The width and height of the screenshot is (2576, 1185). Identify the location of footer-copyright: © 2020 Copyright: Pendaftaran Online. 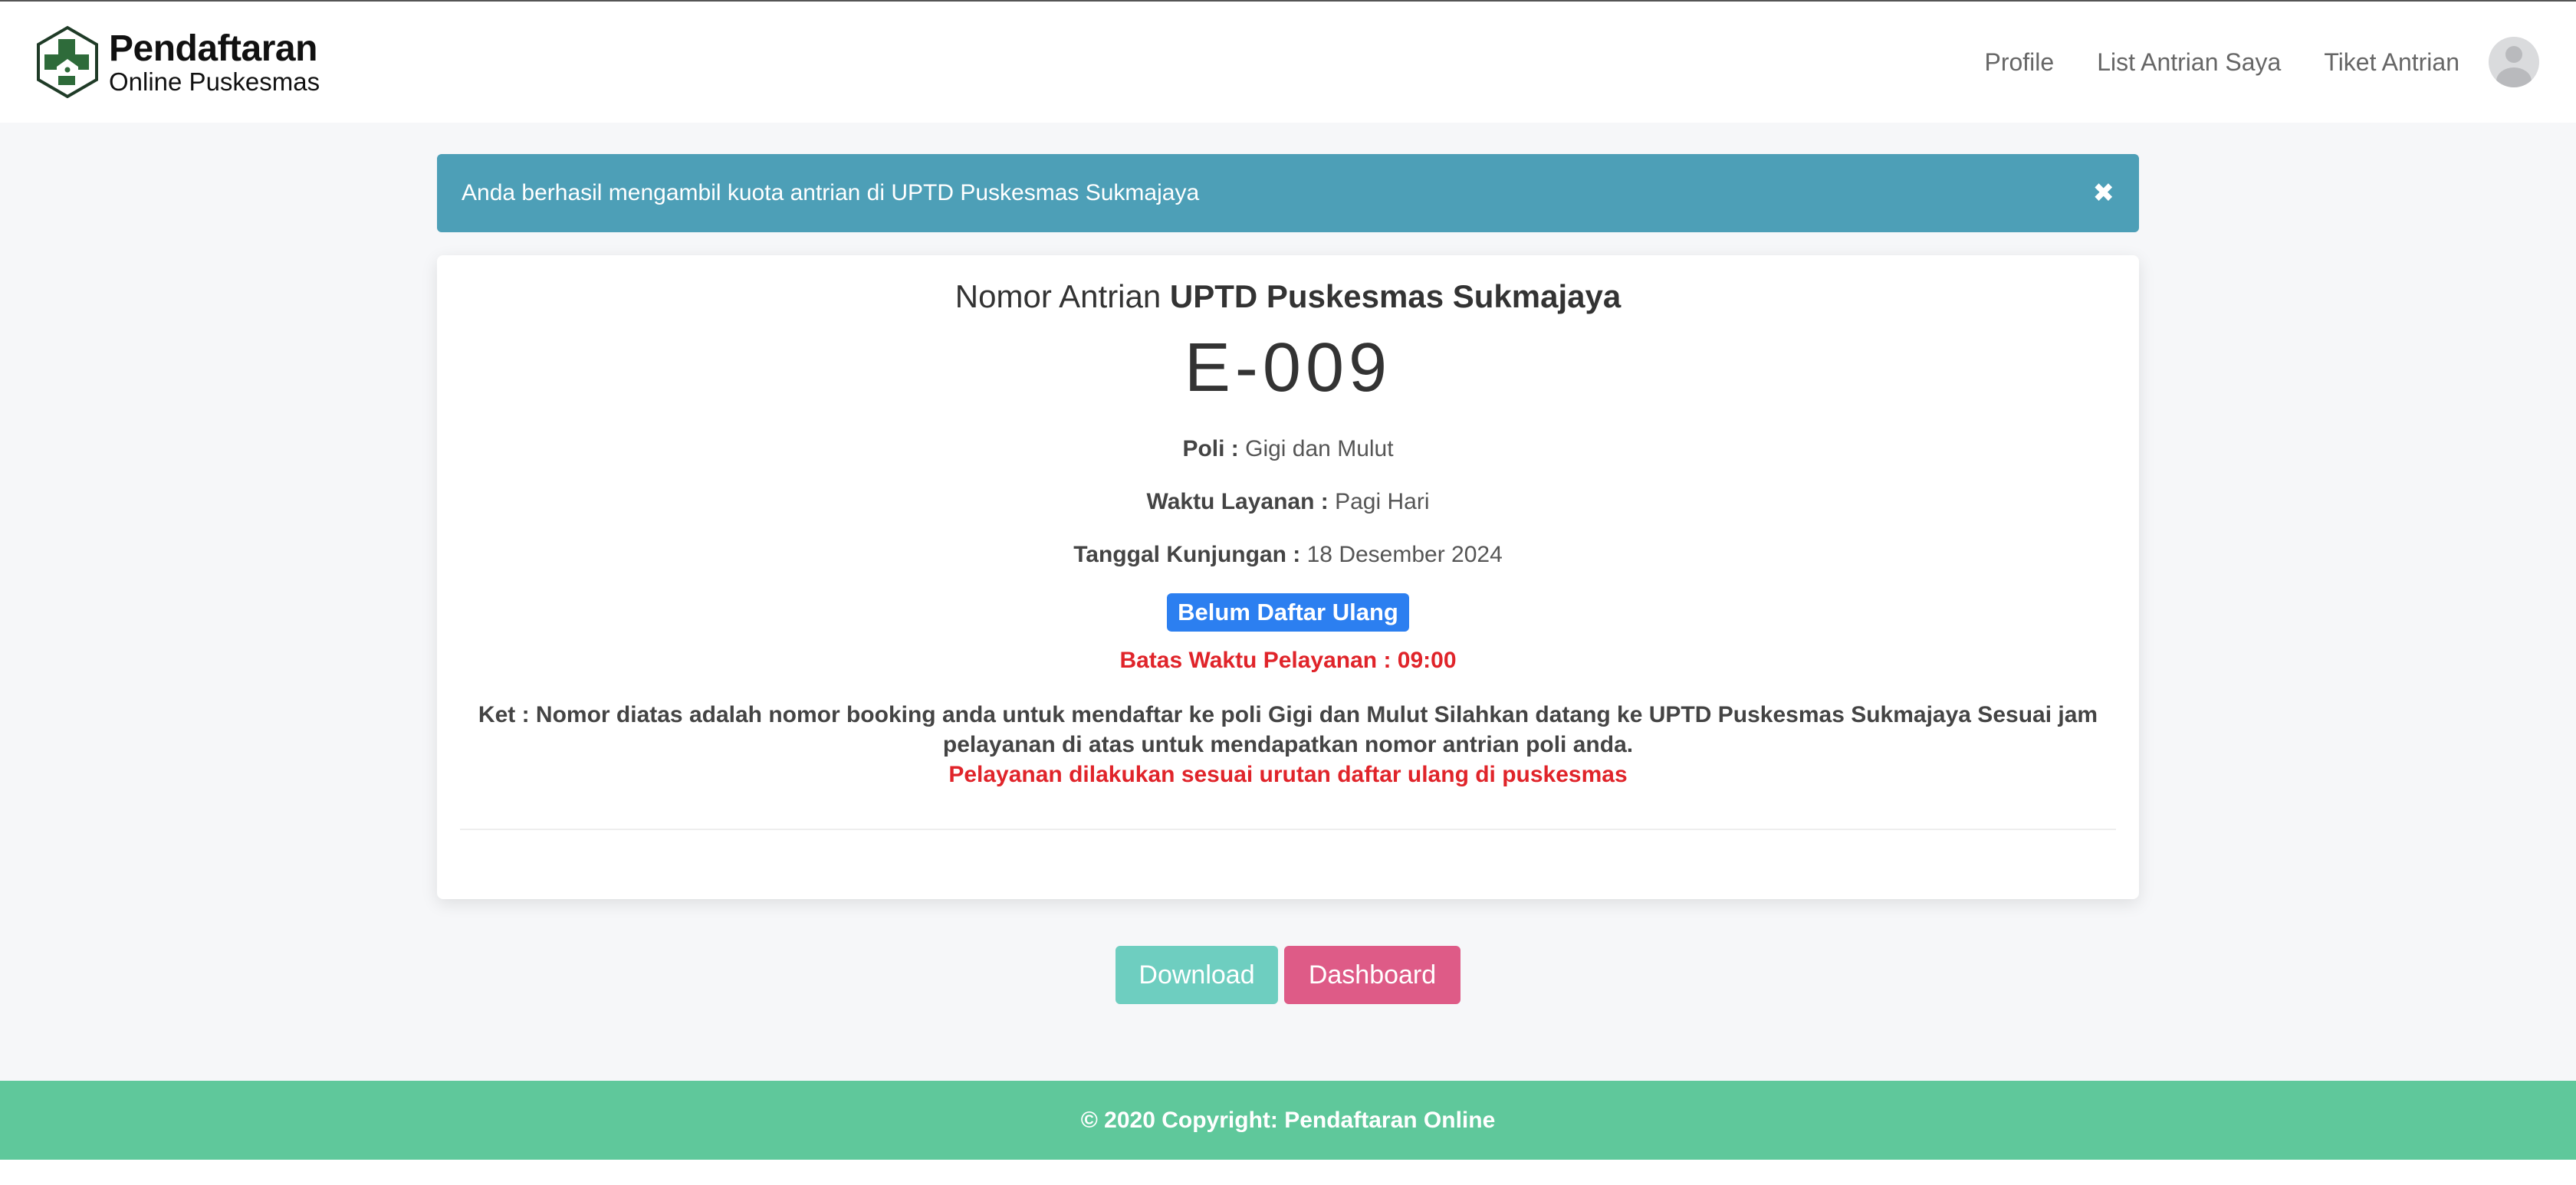
(1288, 1120).